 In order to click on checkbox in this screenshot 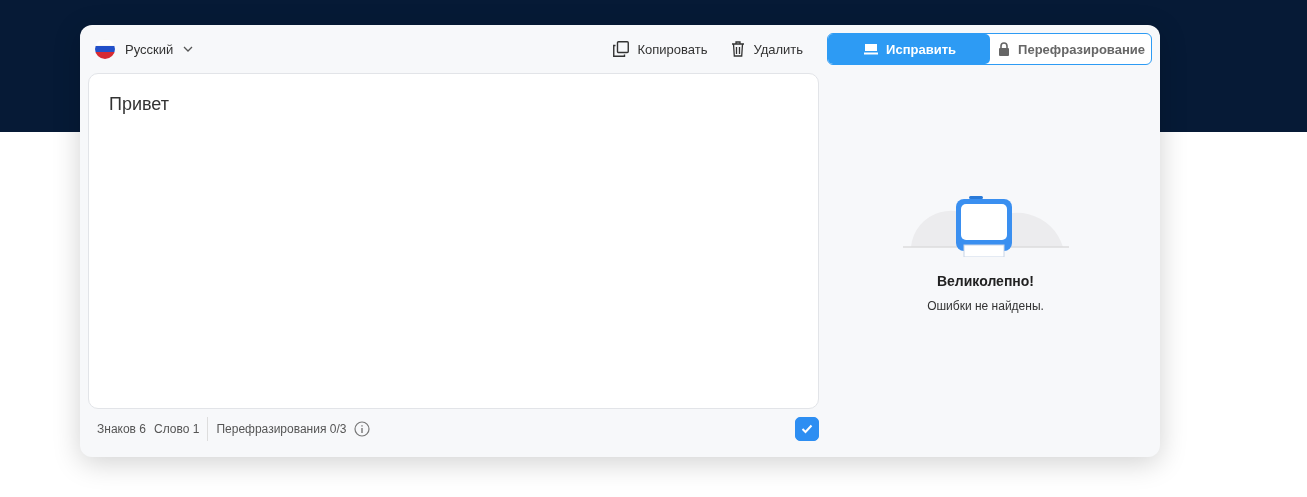, I will do `click(807, 429)`.